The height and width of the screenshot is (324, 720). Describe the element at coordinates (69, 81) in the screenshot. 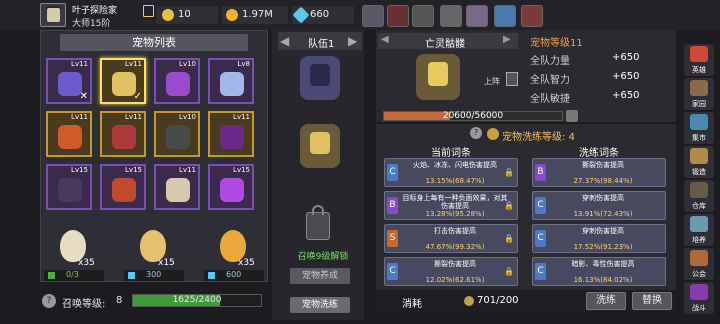

I see `pet-card: Lv11 ✕` at that location.